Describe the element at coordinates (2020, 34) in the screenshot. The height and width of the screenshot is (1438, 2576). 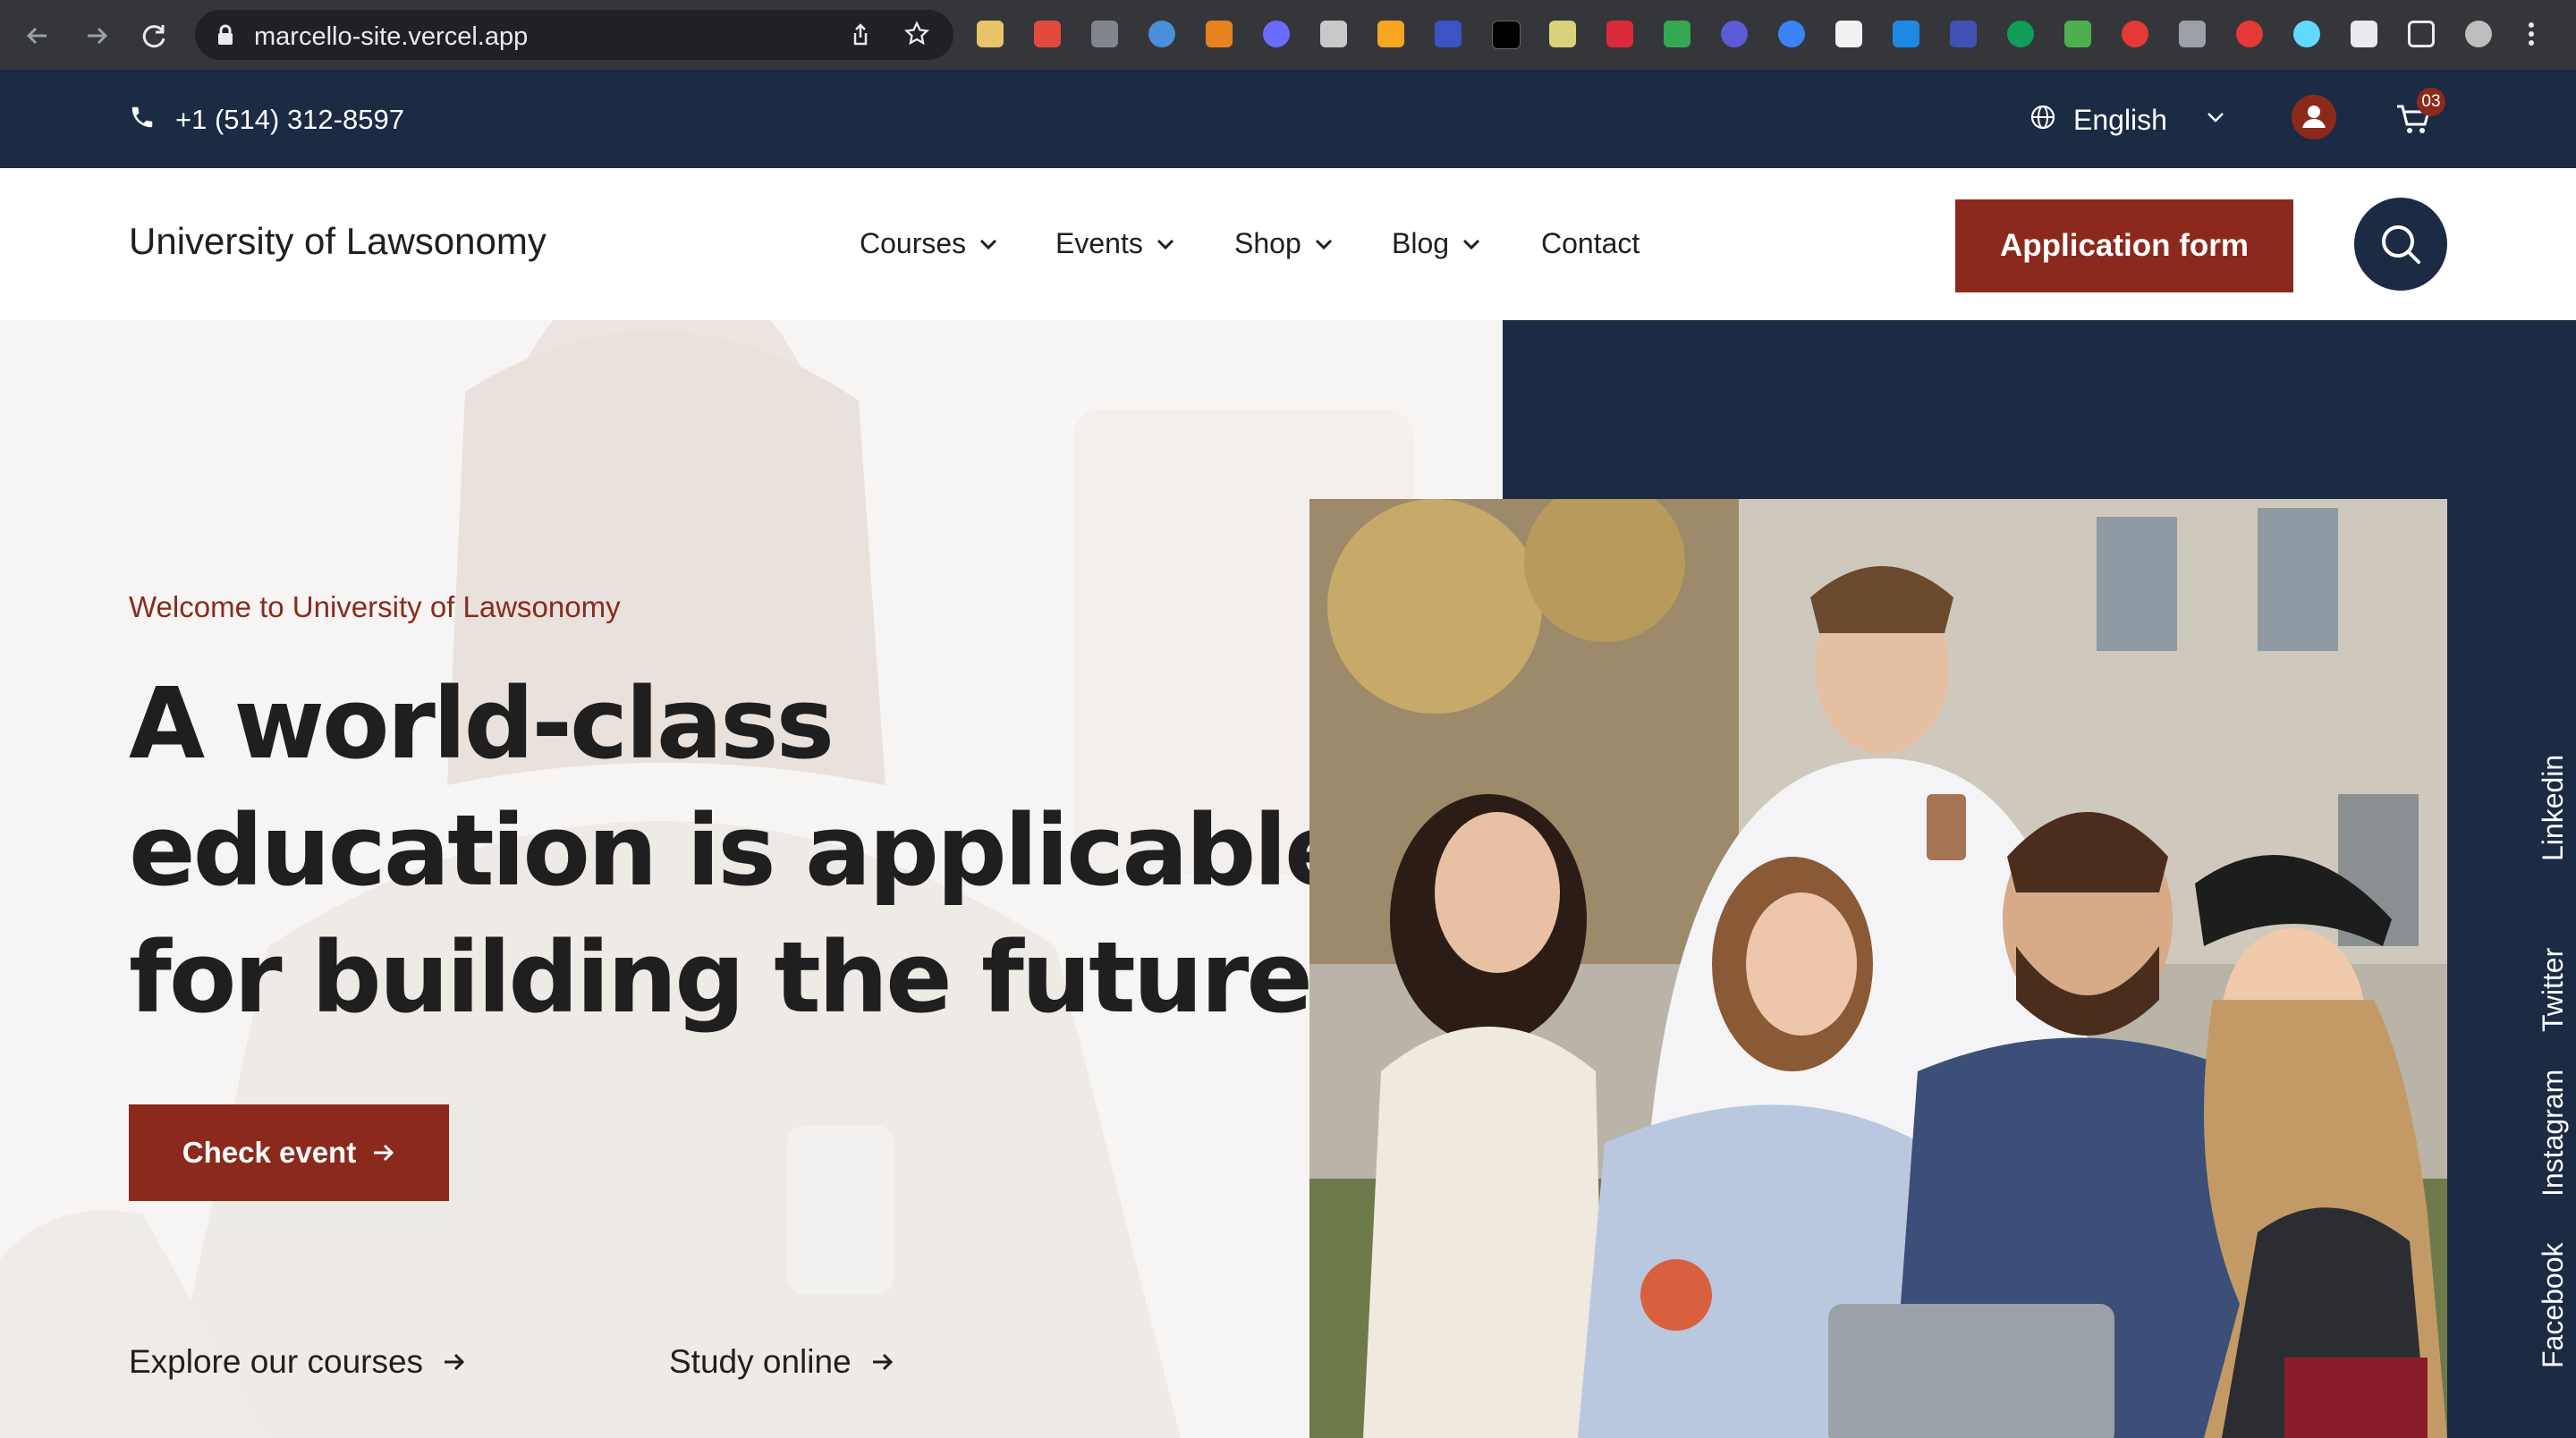
I see `extension-grammarly-icon` at that location.